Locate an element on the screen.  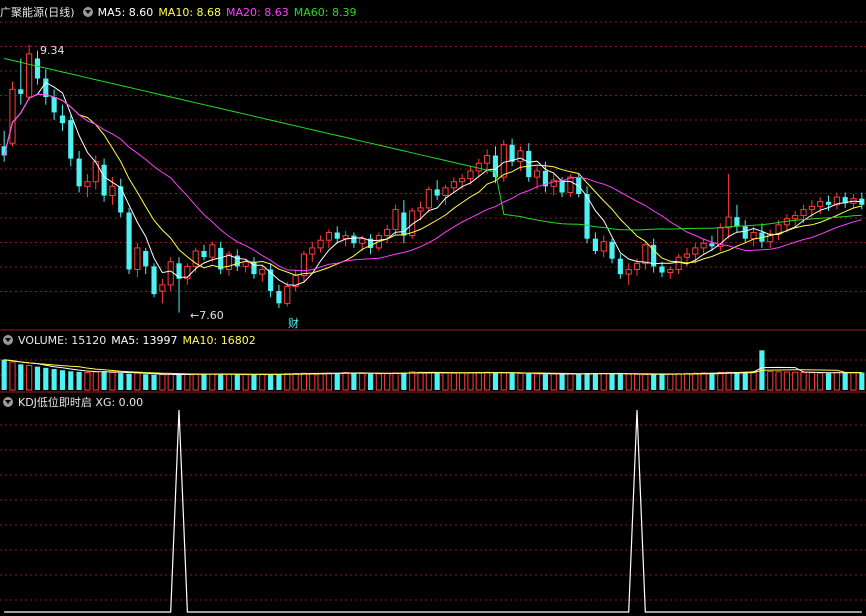
financial-report-marker: 财 is located at coordinates (293, 324).